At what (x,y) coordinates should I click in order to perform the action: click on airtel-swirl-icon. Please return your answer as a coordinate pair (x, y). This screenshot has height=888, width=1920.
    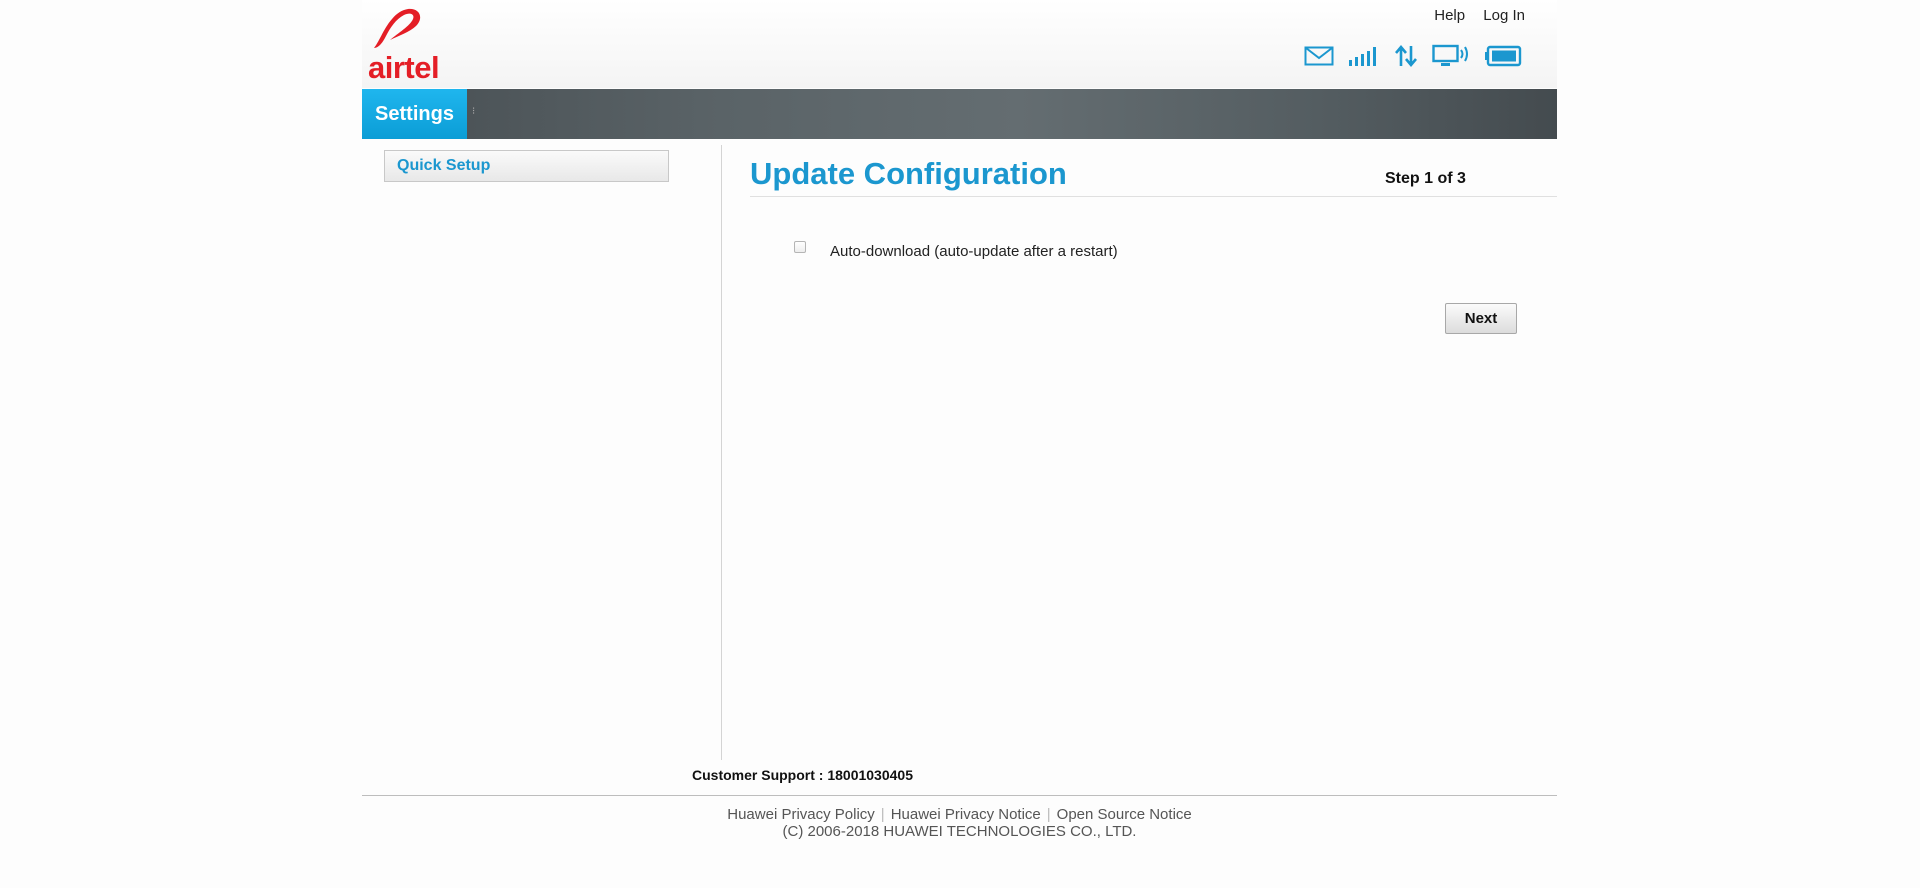
    Looking at the image, I should click on (397, 28).